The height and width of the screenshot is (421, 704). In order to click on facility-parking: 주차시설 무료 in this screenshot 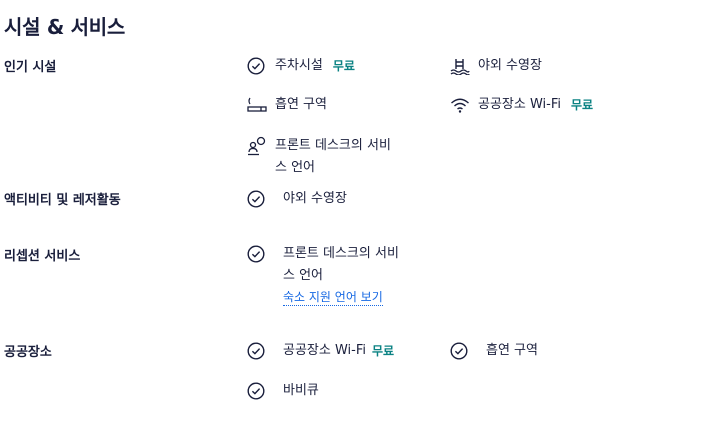, I will do `click(301, 66)`.